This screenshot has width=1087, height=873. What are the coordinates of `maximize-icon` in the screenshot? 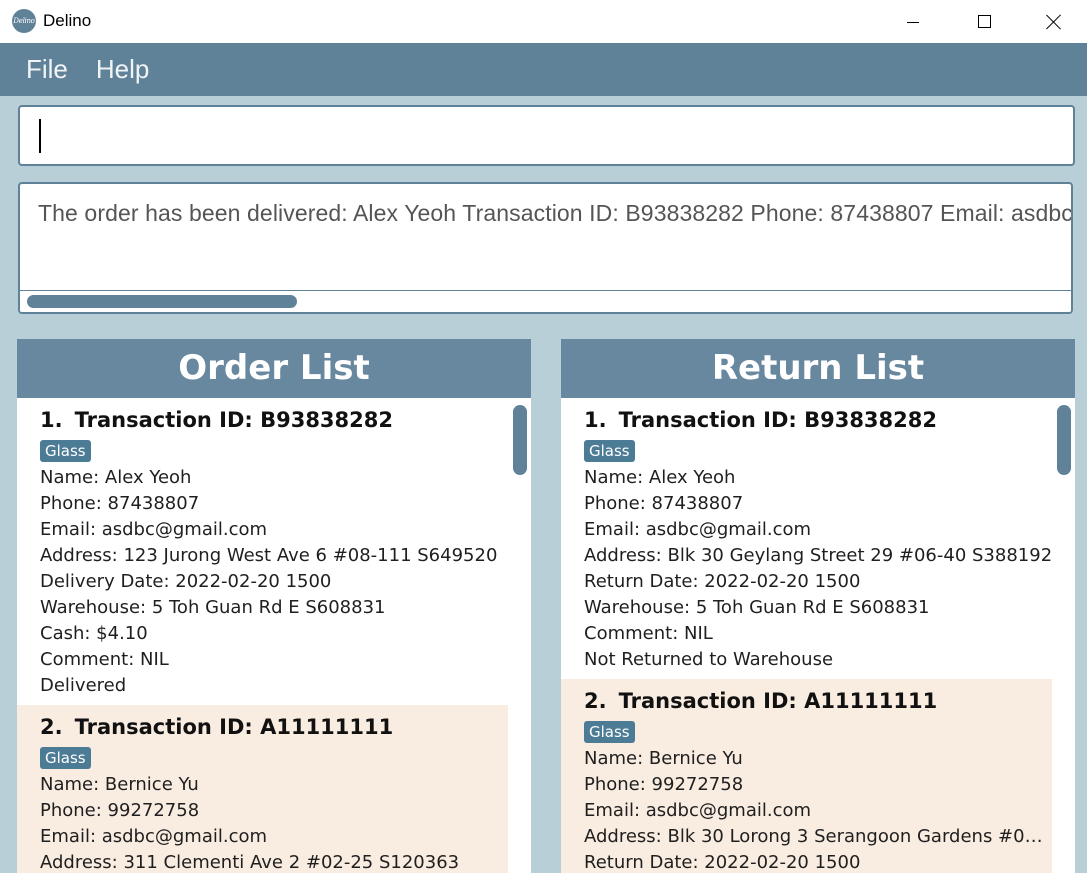 It's located at (984, 21).